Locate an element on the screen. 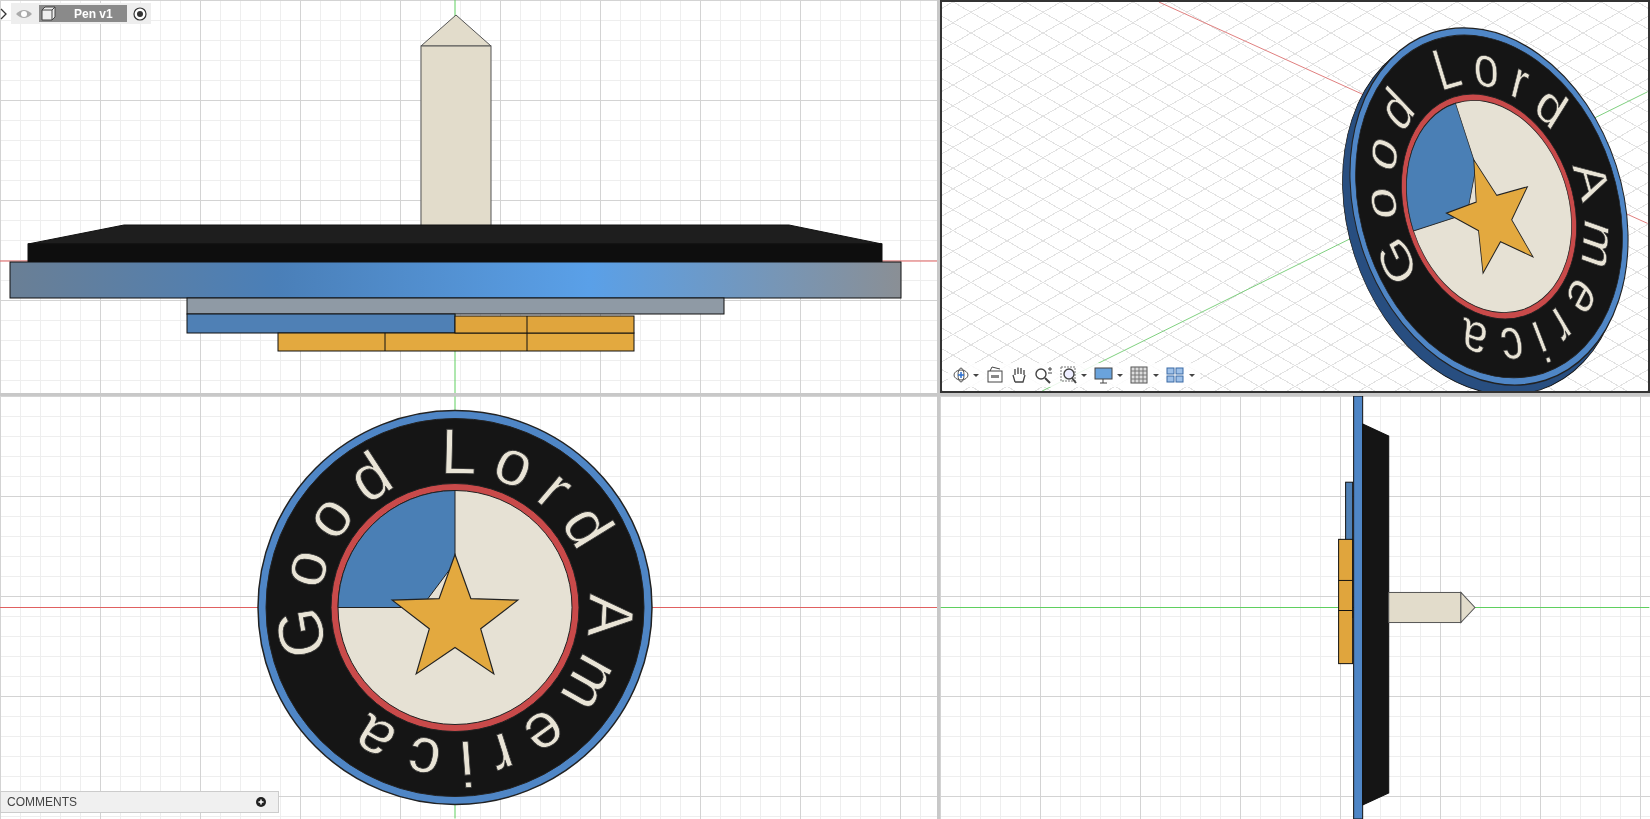  orbit-icon is located at coordinates (966, 375).